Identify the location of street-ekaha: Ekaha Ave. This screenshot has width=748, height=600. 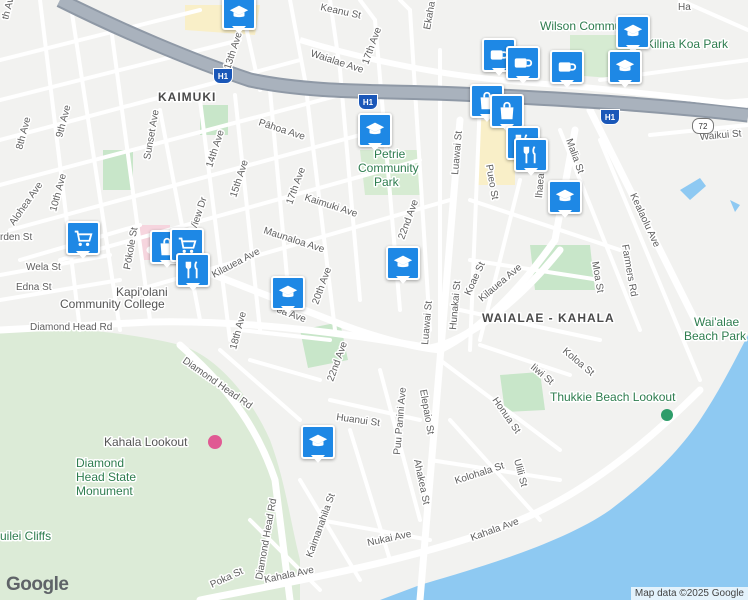
(431, 15).